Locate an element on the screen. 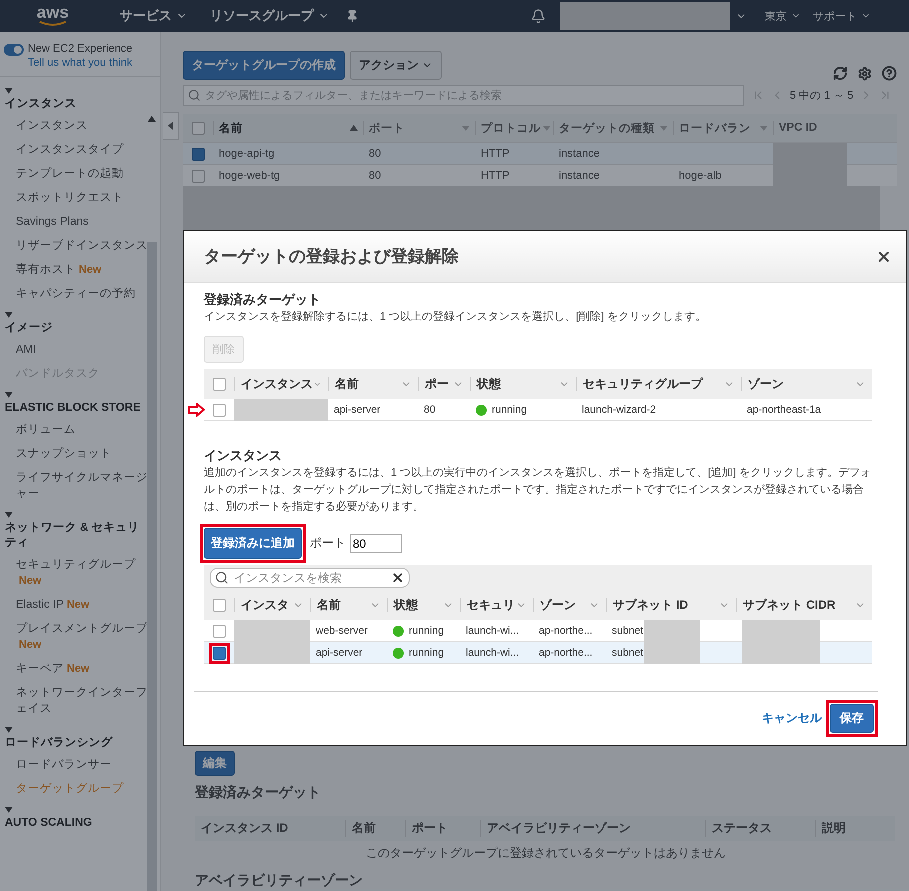 This screenshot has height=891, width=909. column-header: セキュリティグループ is located at coordinates (658, 384).